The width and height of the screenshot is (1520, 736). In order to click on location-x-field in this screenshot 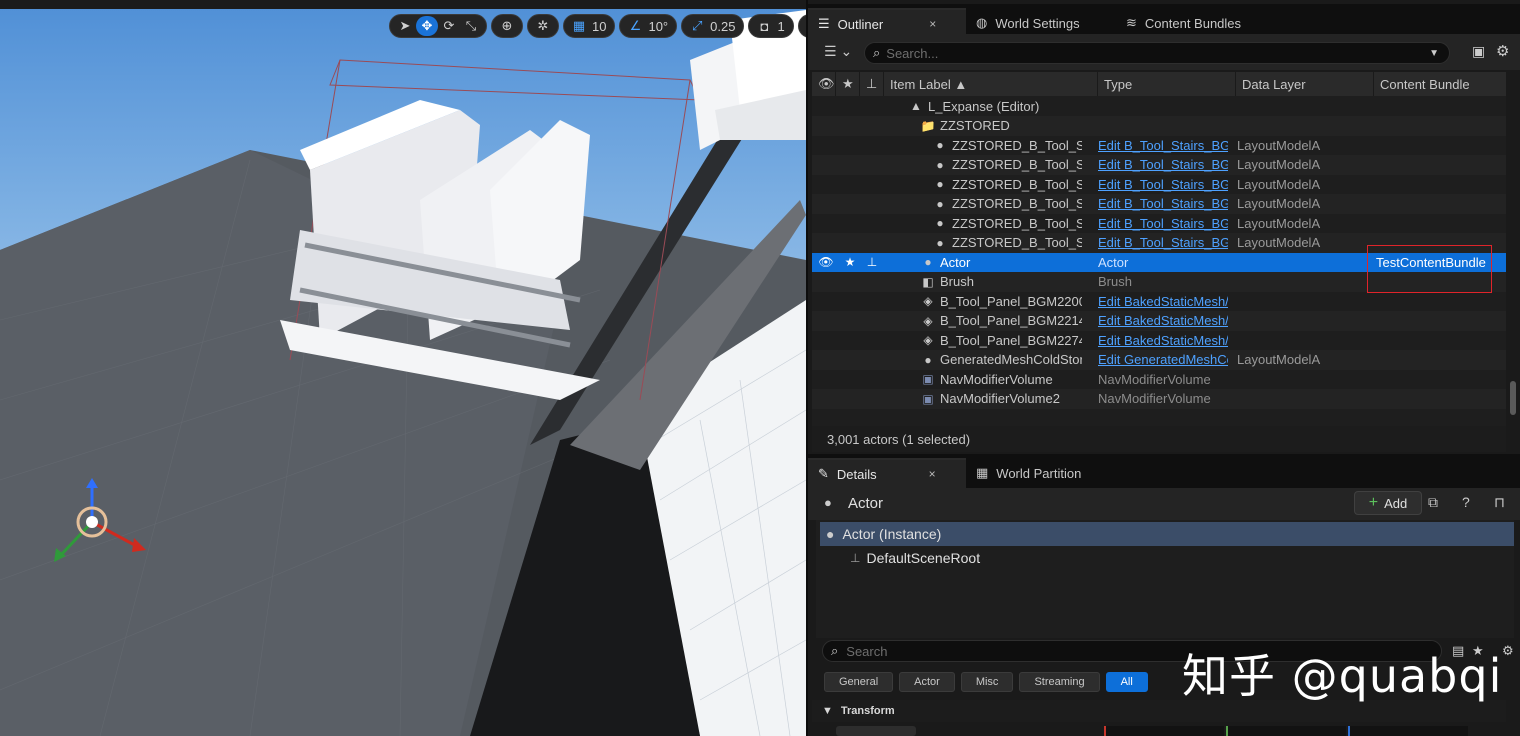, I will do `click(1164, 731)`.